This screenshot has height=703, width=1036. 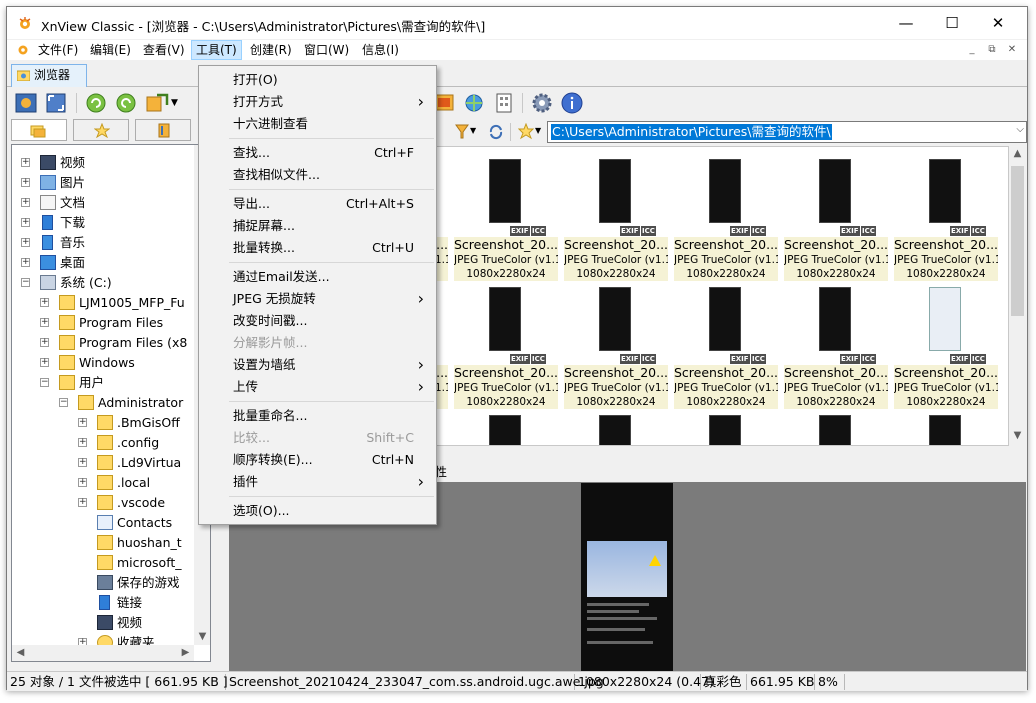 What do you see at coordinates (103, 653) in the screenshot?
I see `tree-horizontal-scrollbar: ◀ ▶` at bounding box center [103, 653].